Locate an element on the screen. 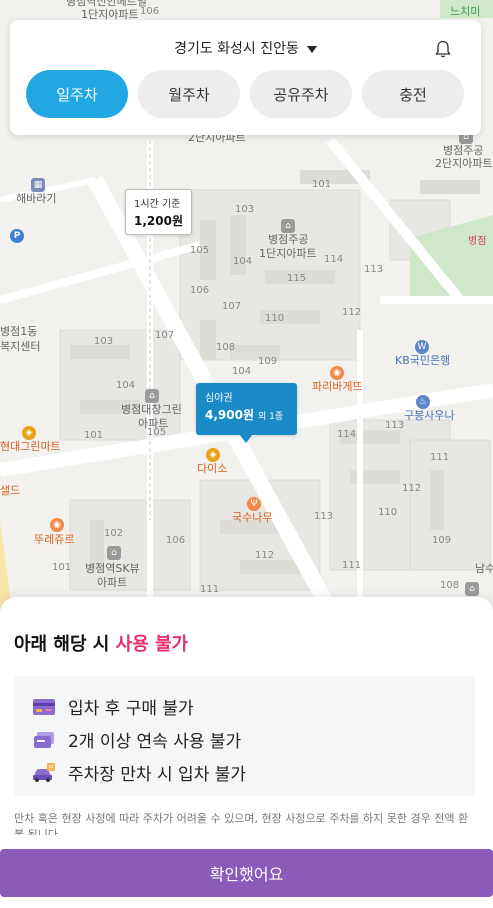 This screenshot has width=493, height=908. poi-label: 2단지아파트 is located at coordinates (464, 163).